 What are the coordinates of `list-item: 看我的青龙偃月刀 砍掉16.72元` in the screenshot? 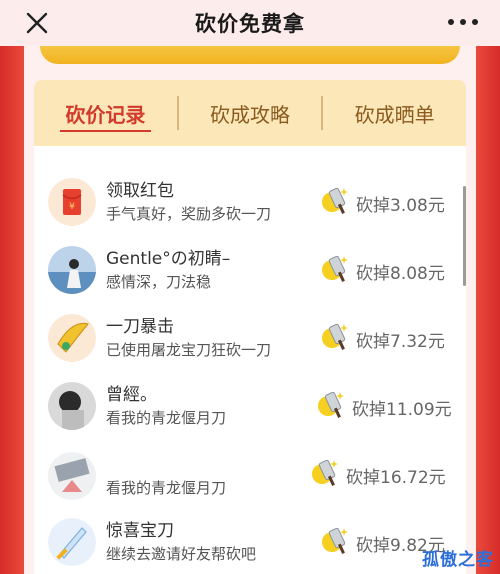 It's located at (250, 478).